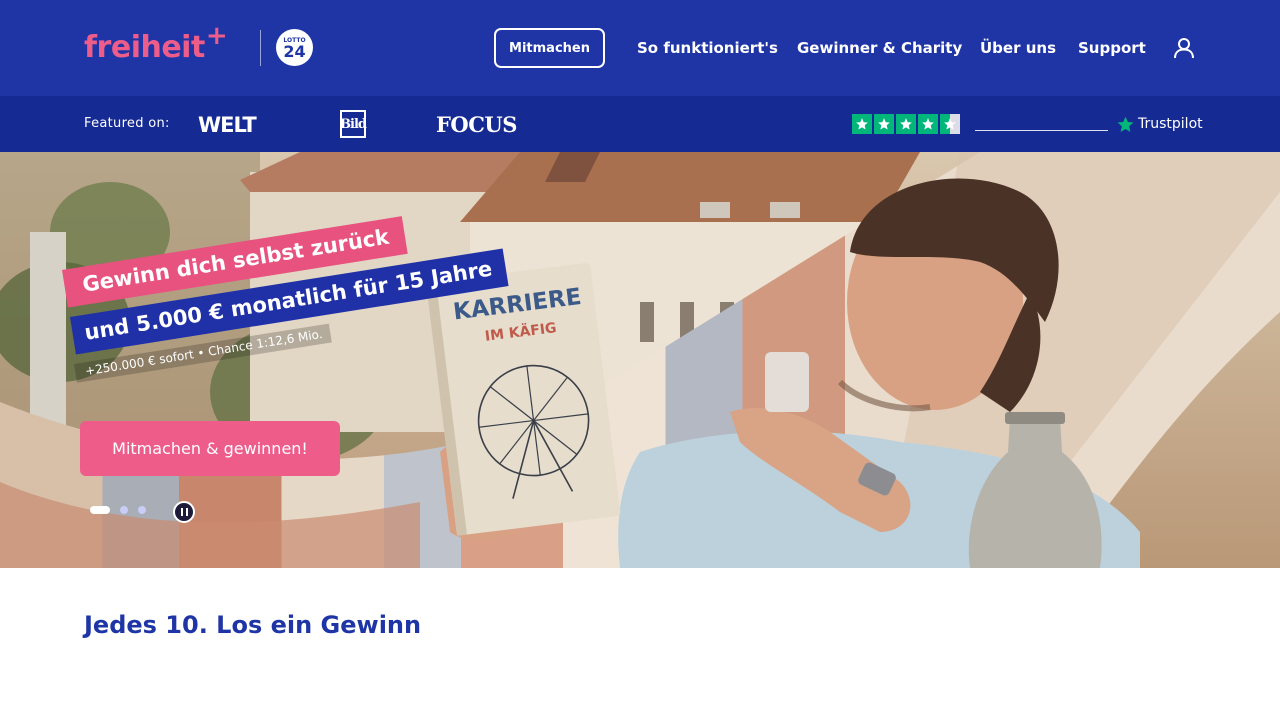 This screenshot has height=720, width=1280. What do you see at coordinates (216, 36) in the screenshot?
I see `logo-plus: +` at bounding box center [216, 36].